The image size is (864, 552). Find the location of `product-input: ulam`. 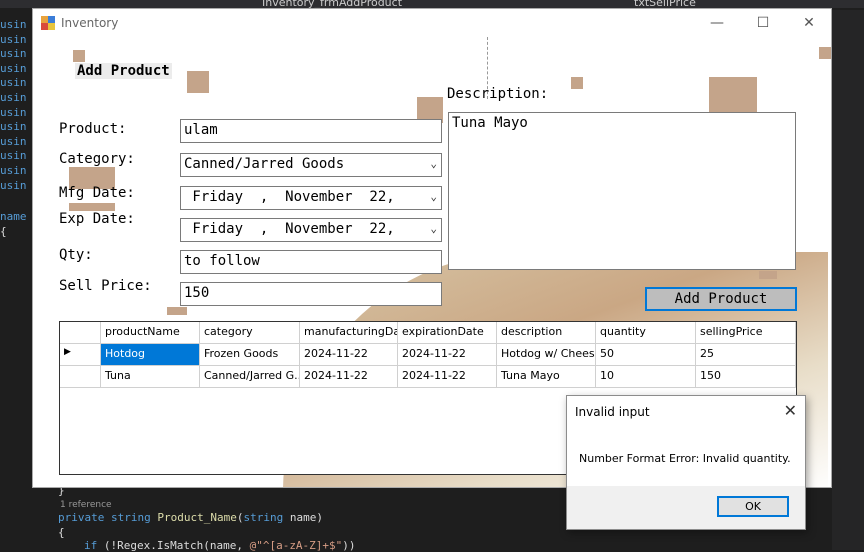

product-input: ulam is located at coordinates (311, 131).